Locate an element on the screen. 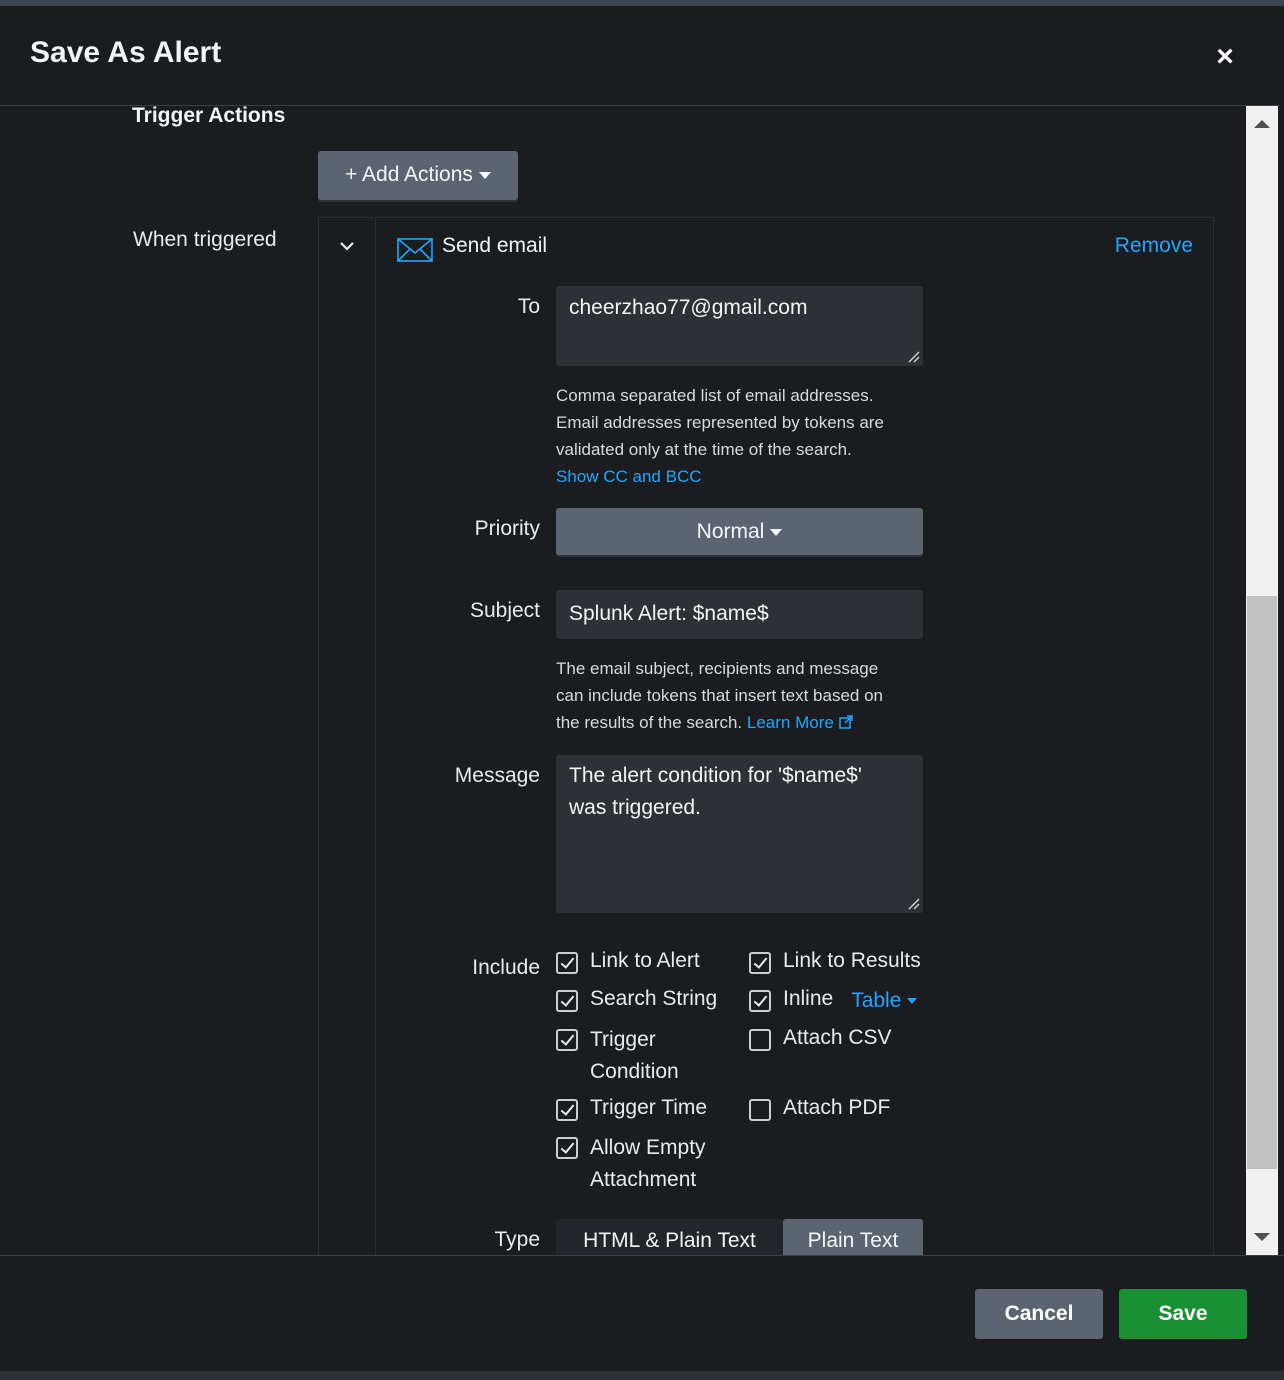  dialog-footer: Cancel Save is located at coordinates (642, 1313).